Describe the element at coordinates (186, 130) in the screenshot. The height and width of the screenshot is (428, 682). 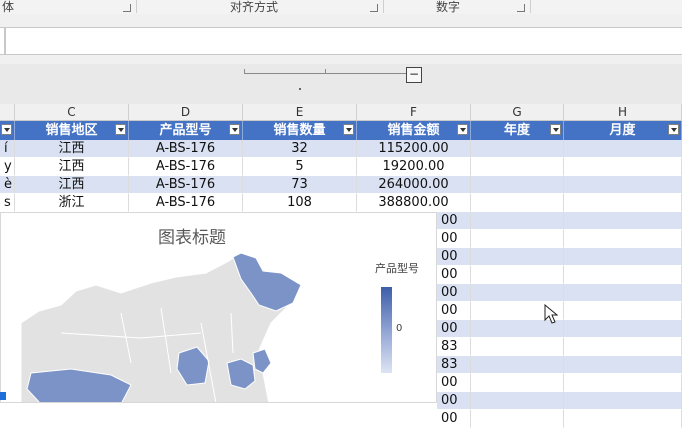
I see `table-header-cell: 产品型号` at that location.